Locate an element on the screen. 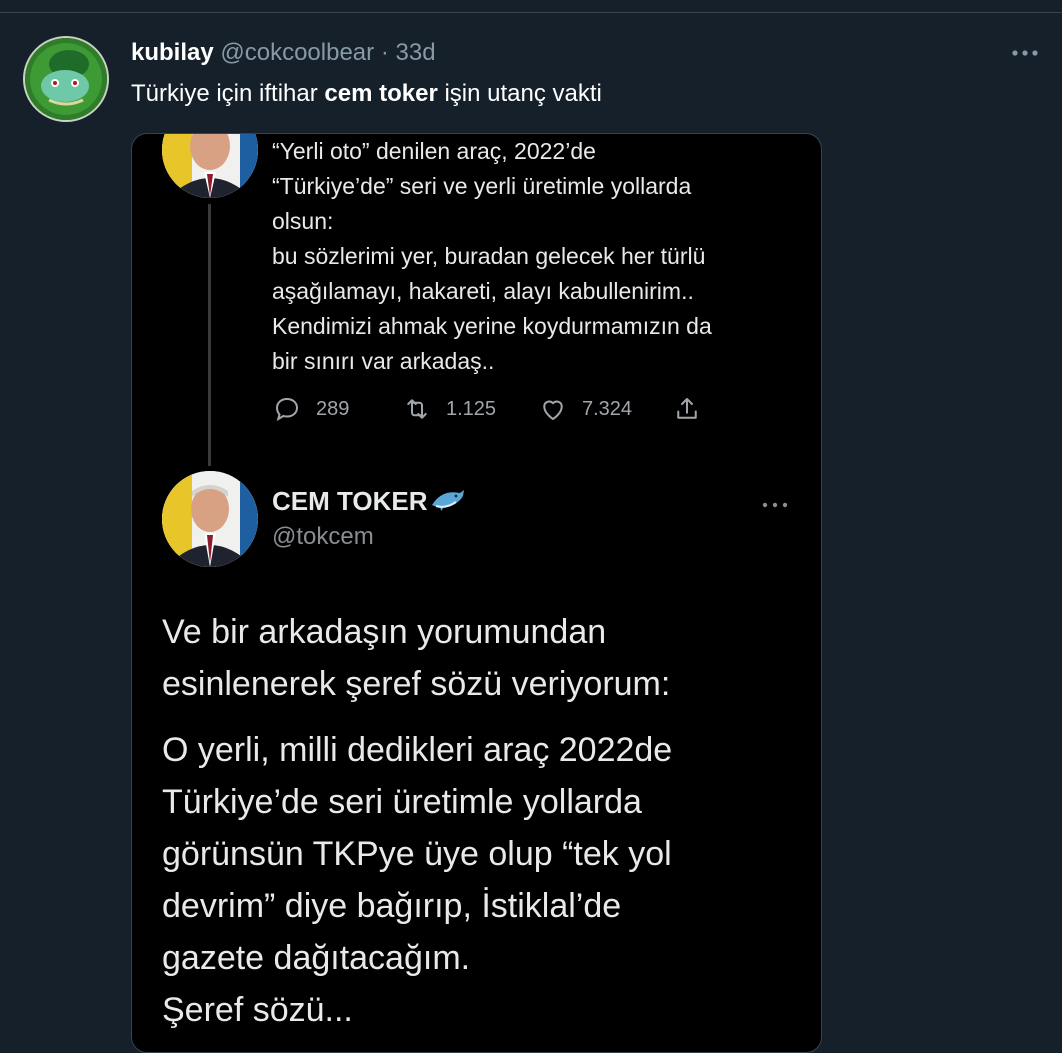 This screenshot has width=1062, height=1053. share-icon is located at coordinates (687, 408).